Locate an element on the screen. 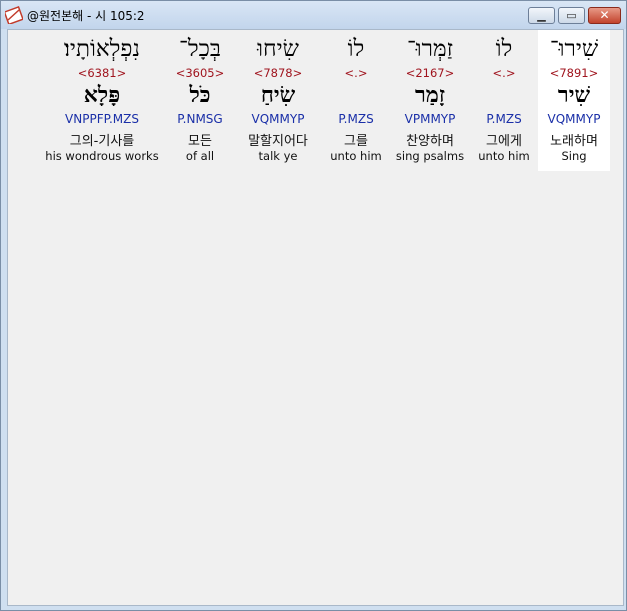 The image size is (627, 611). root-word: שִׂיחַ is located at coordinates (278, 95).